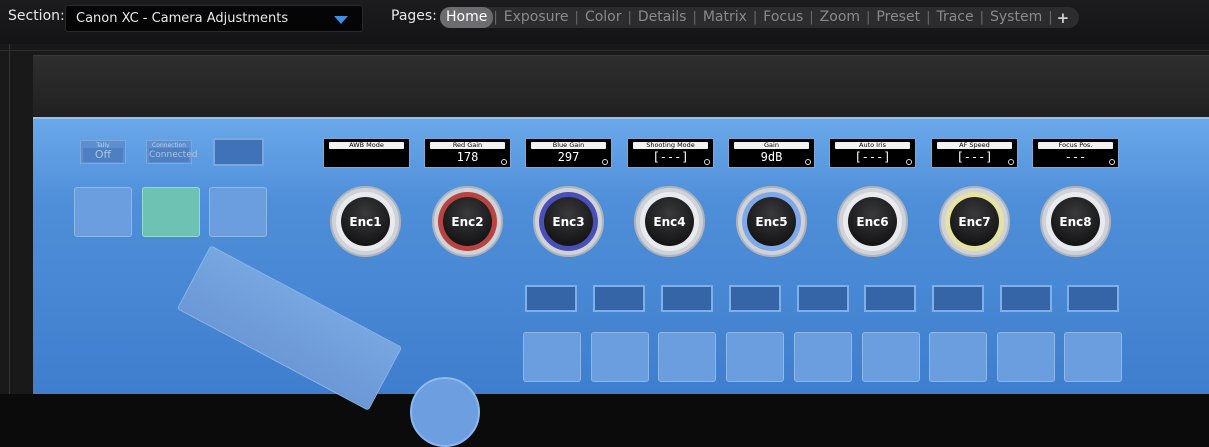 This screenshot has height=447, width=1209. What do you see at coordinates (771, 145) in the screenshot?
I see `display-label: Gain` at bounding box center [771, 145].